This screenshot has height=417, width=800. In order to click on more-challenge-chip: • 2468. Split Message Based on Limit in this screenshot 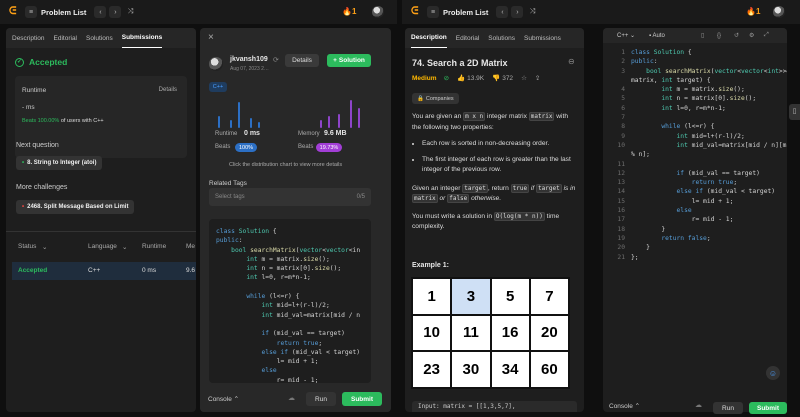, I will do `click(75, 207)`.